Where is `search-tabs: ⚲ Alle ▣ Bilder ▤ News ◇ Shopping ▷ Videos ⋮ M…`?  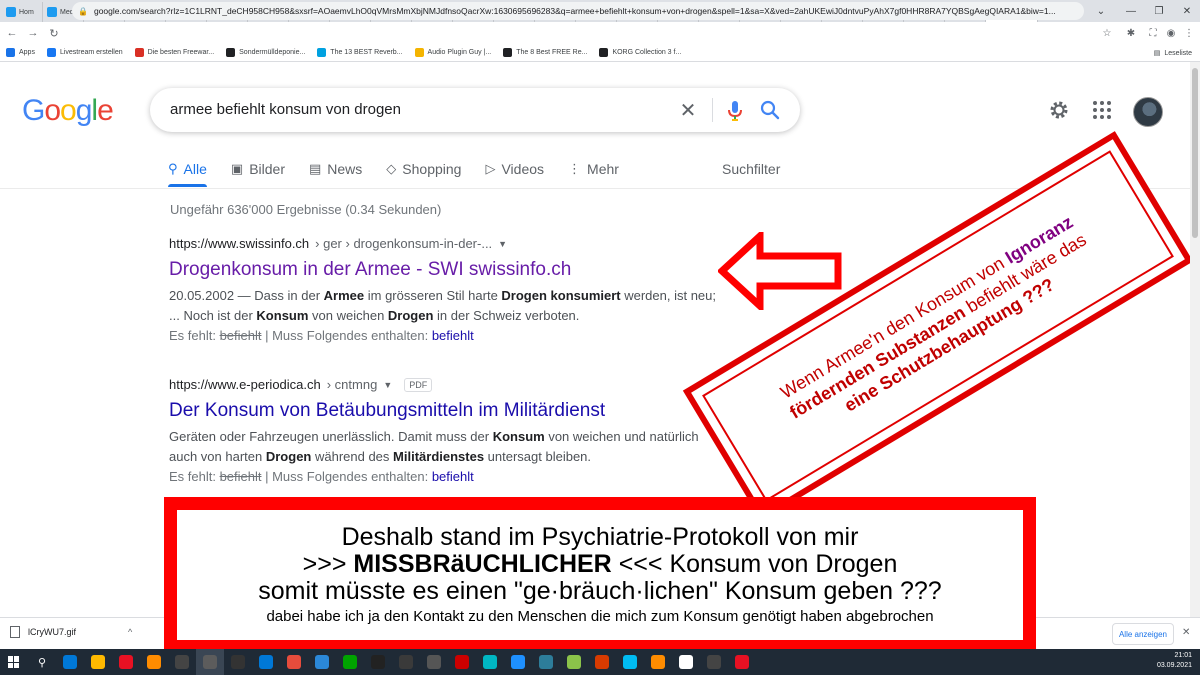 search-tabs: ⚲ Alle ▣ Bilder ▤ News ◇ Shopping ▷ Videos ⋮ M… is located at coordinates (405, 172).